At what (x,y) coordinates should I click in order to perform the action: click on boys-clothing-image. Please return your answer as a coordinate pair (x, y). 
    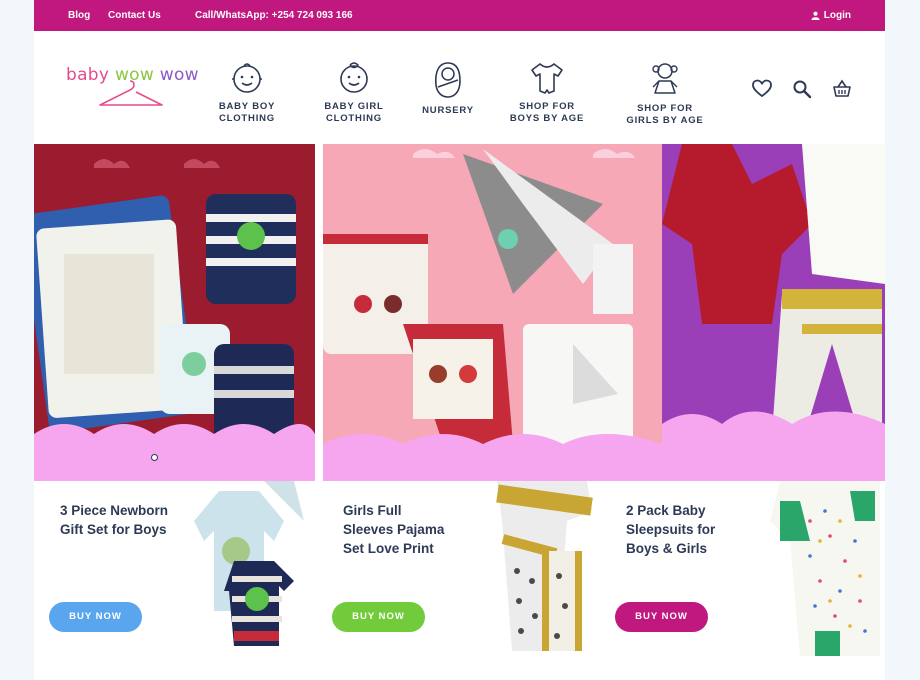
    Looking at the image, I should click on (174, 320).